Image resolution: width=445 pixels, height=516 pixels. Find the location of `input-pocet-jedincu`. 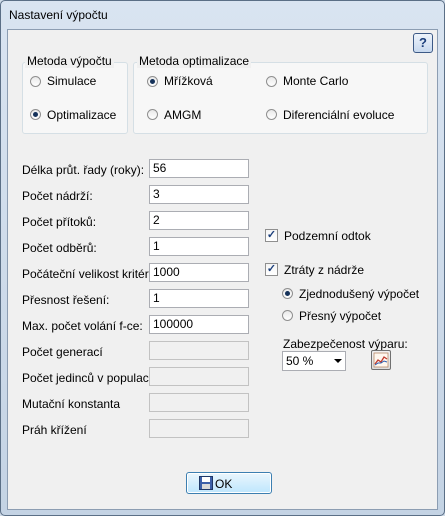

input-pocet-jedincu is located at coordinates (199, 376).